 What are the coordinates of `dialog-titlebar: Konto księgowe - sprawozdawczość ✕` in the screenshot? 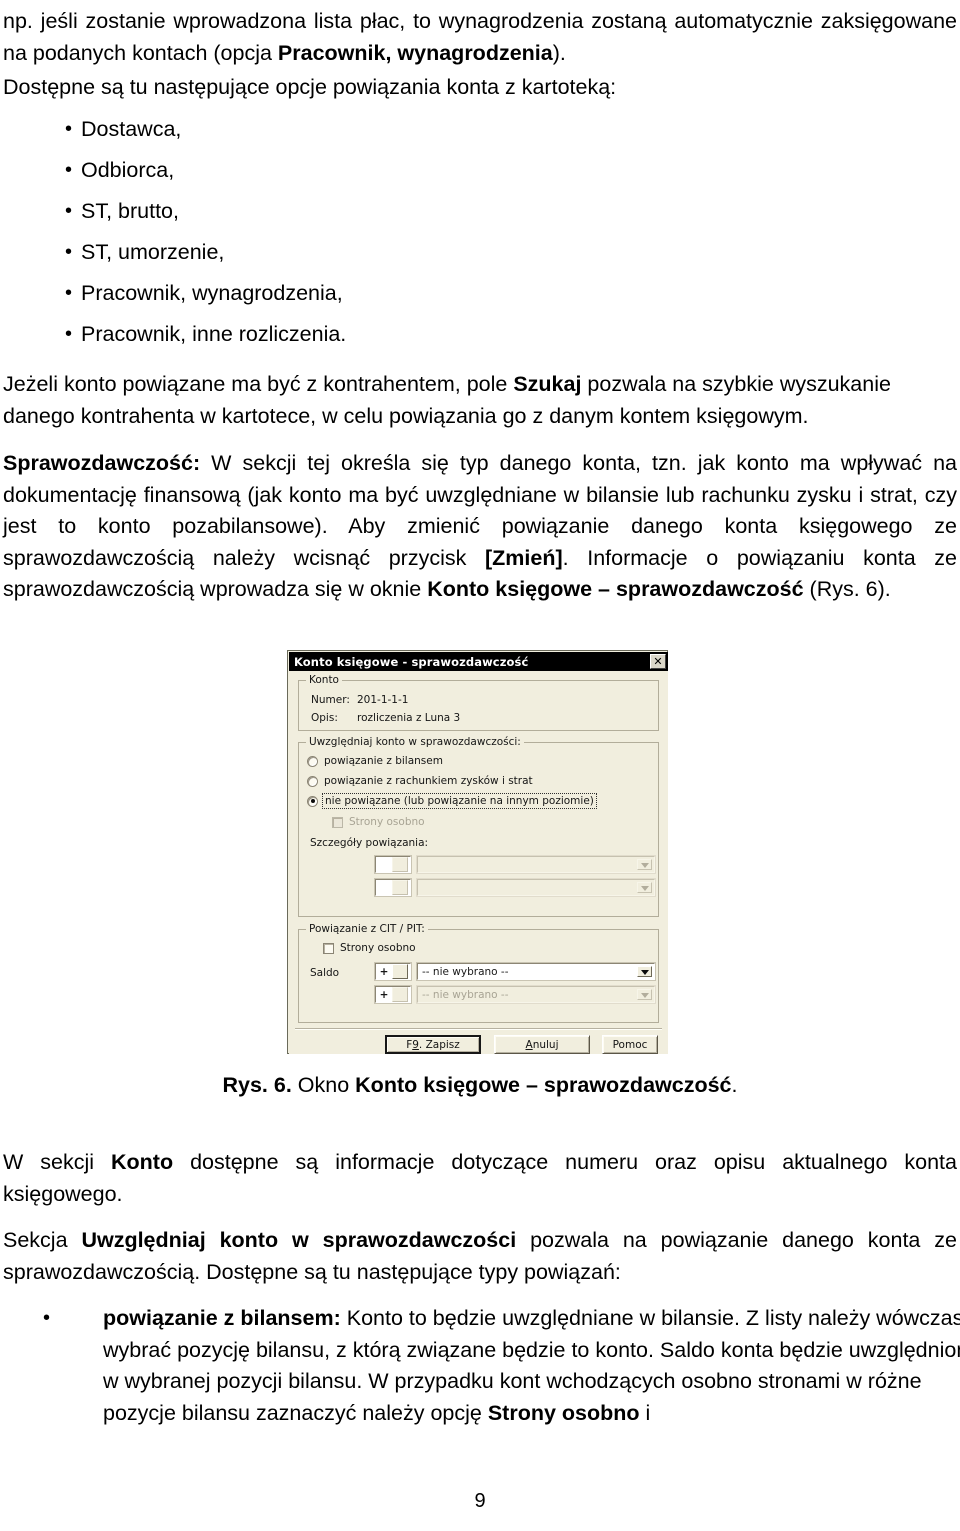 It's located at (478, 661).